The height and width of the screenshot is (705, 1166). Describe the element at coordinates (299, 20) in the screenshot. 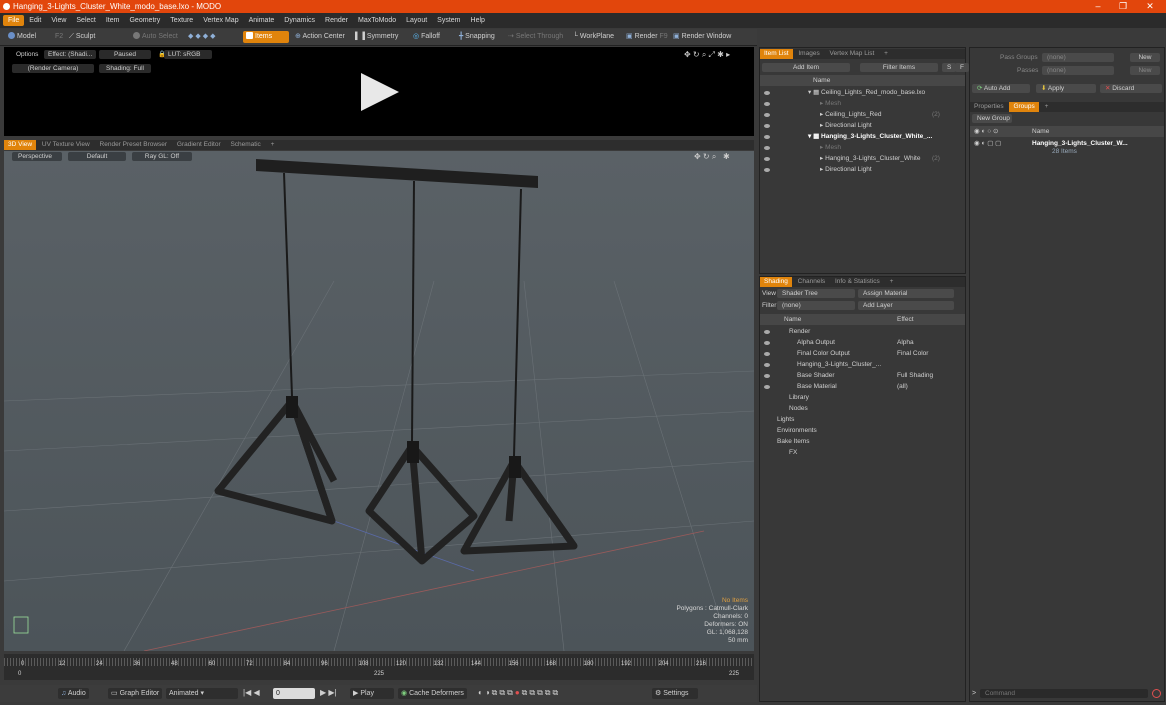

I see `menu-dynamics: Dynamics` at that location.